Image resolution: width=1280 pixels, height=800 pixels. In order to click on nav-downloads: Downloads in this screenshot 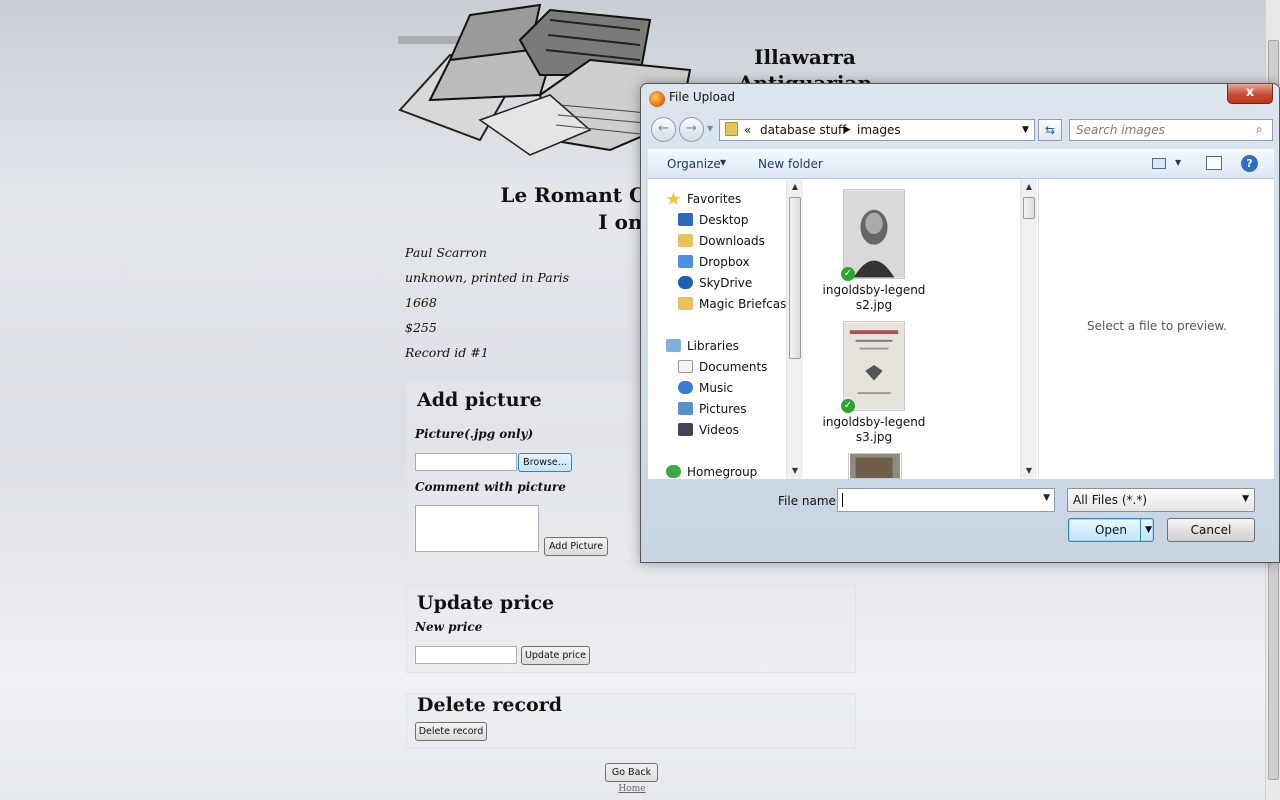, I will do `click(721, 241)`.